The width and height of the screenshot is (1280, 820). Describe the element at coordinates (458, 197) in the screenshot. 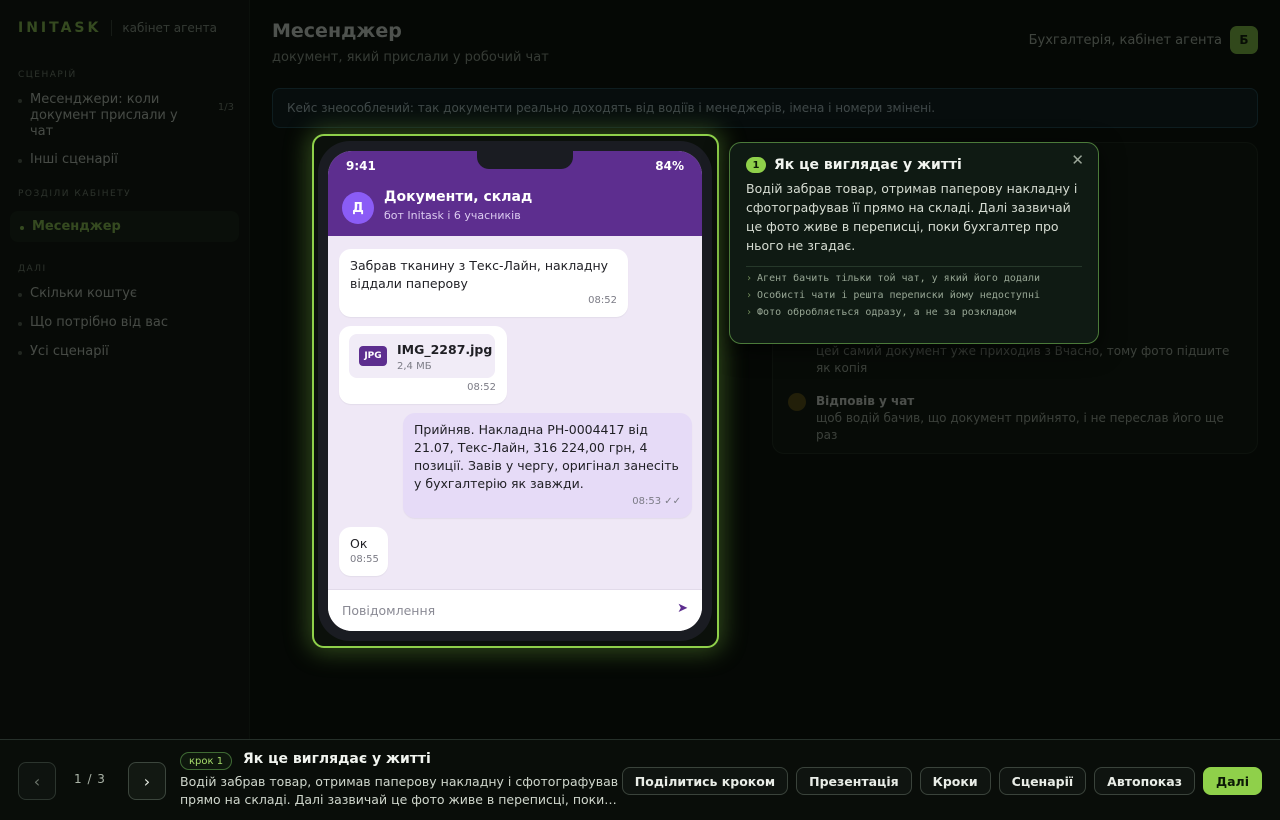

I see `chat-name: Документи, склад` at that location.